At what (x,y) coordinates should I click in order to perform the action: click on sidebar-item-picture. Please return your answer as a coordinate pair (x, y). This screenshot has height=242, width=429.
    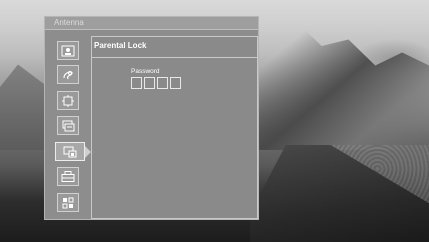
    Looking at the image, I should click on (68, 50).